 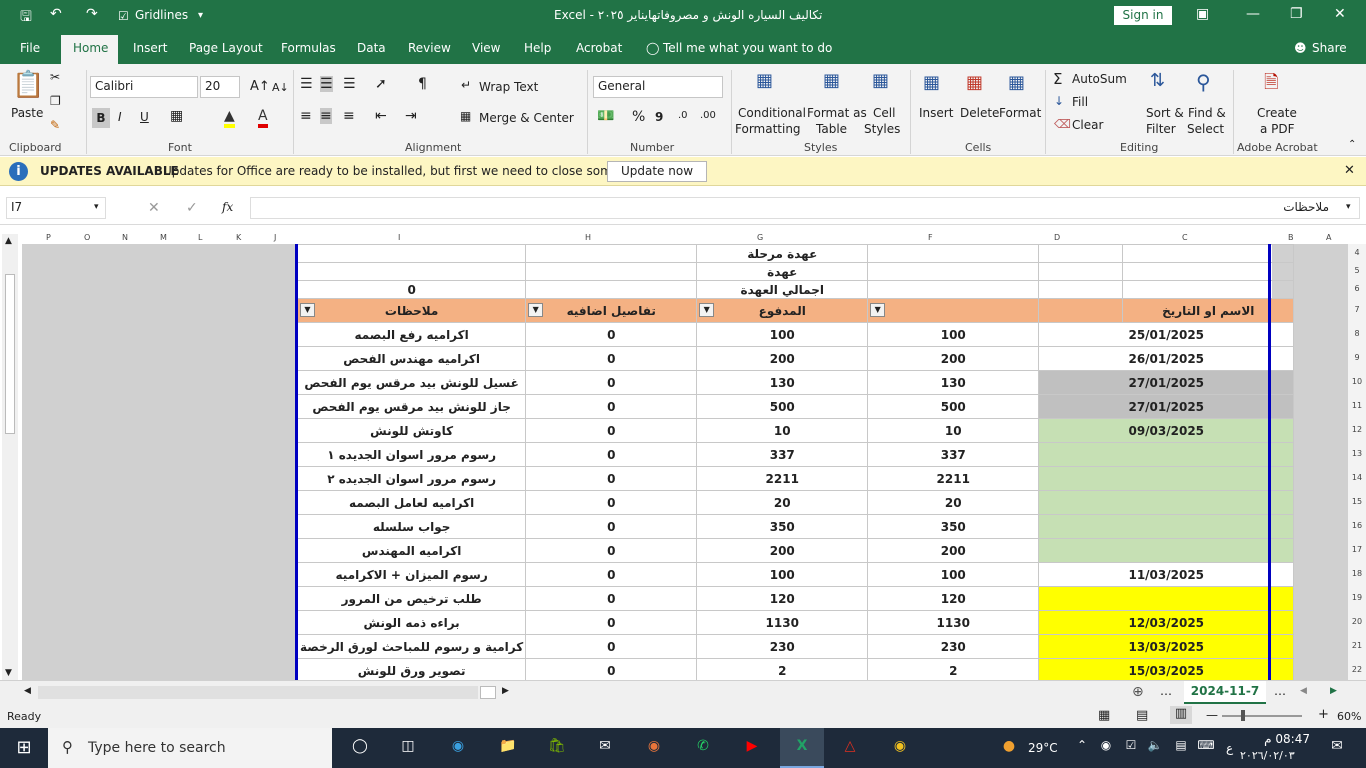 What do you see at coordinates (1205, 129) in the screenshot?
I see `find-select-label-2: Select` at bounding box center [1205, 129].